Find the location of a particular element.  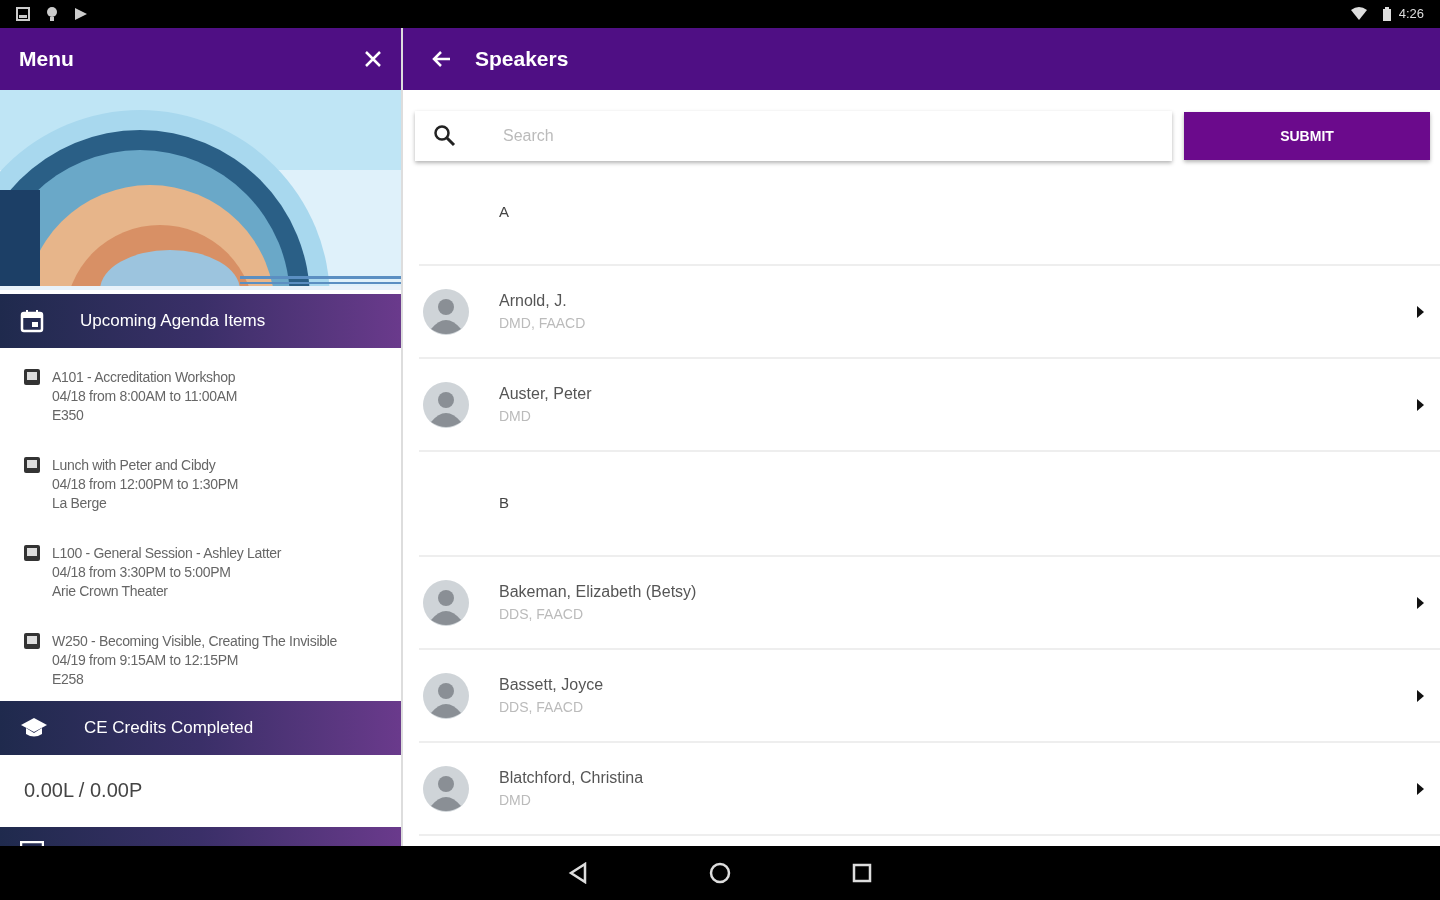

agenda-item: L100 - General Session - Ashley Latter 04/18 from 3:30PM to 5:00PM Arie Crown Theater is located at coordinates (200, 572).